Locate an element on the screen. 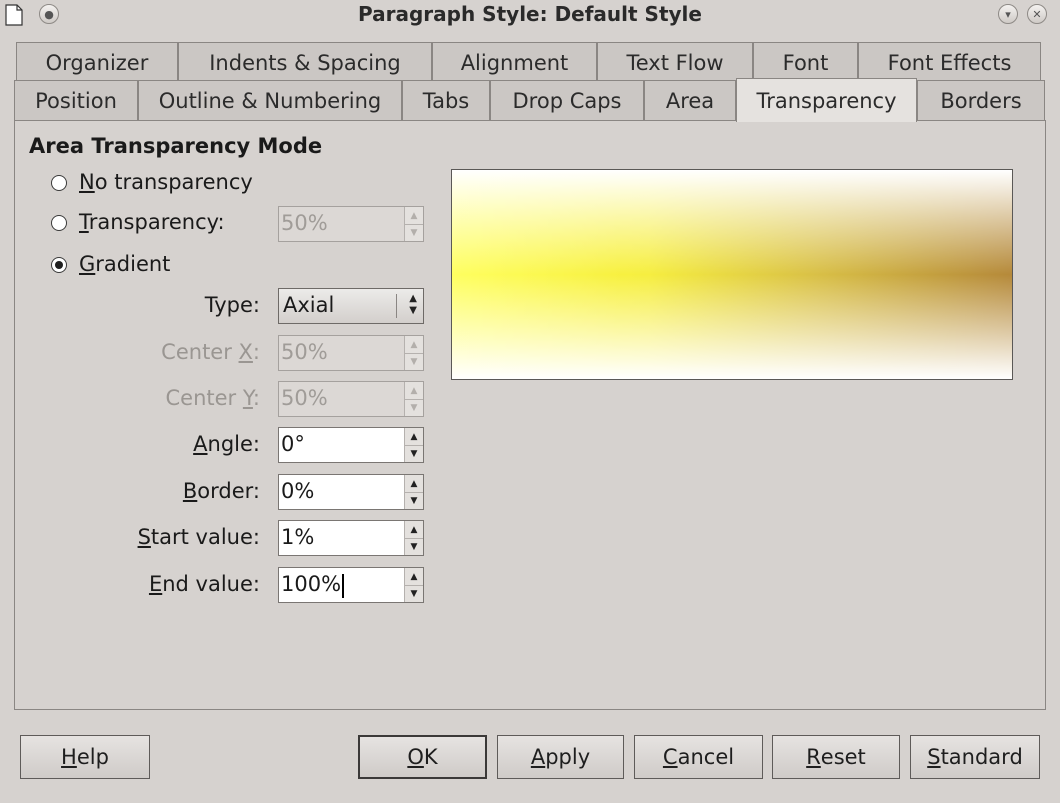 Image resolution: width=1060 pixels, height=803 pixels. cancel-button: Cancel is located at coordinates (698, 757).